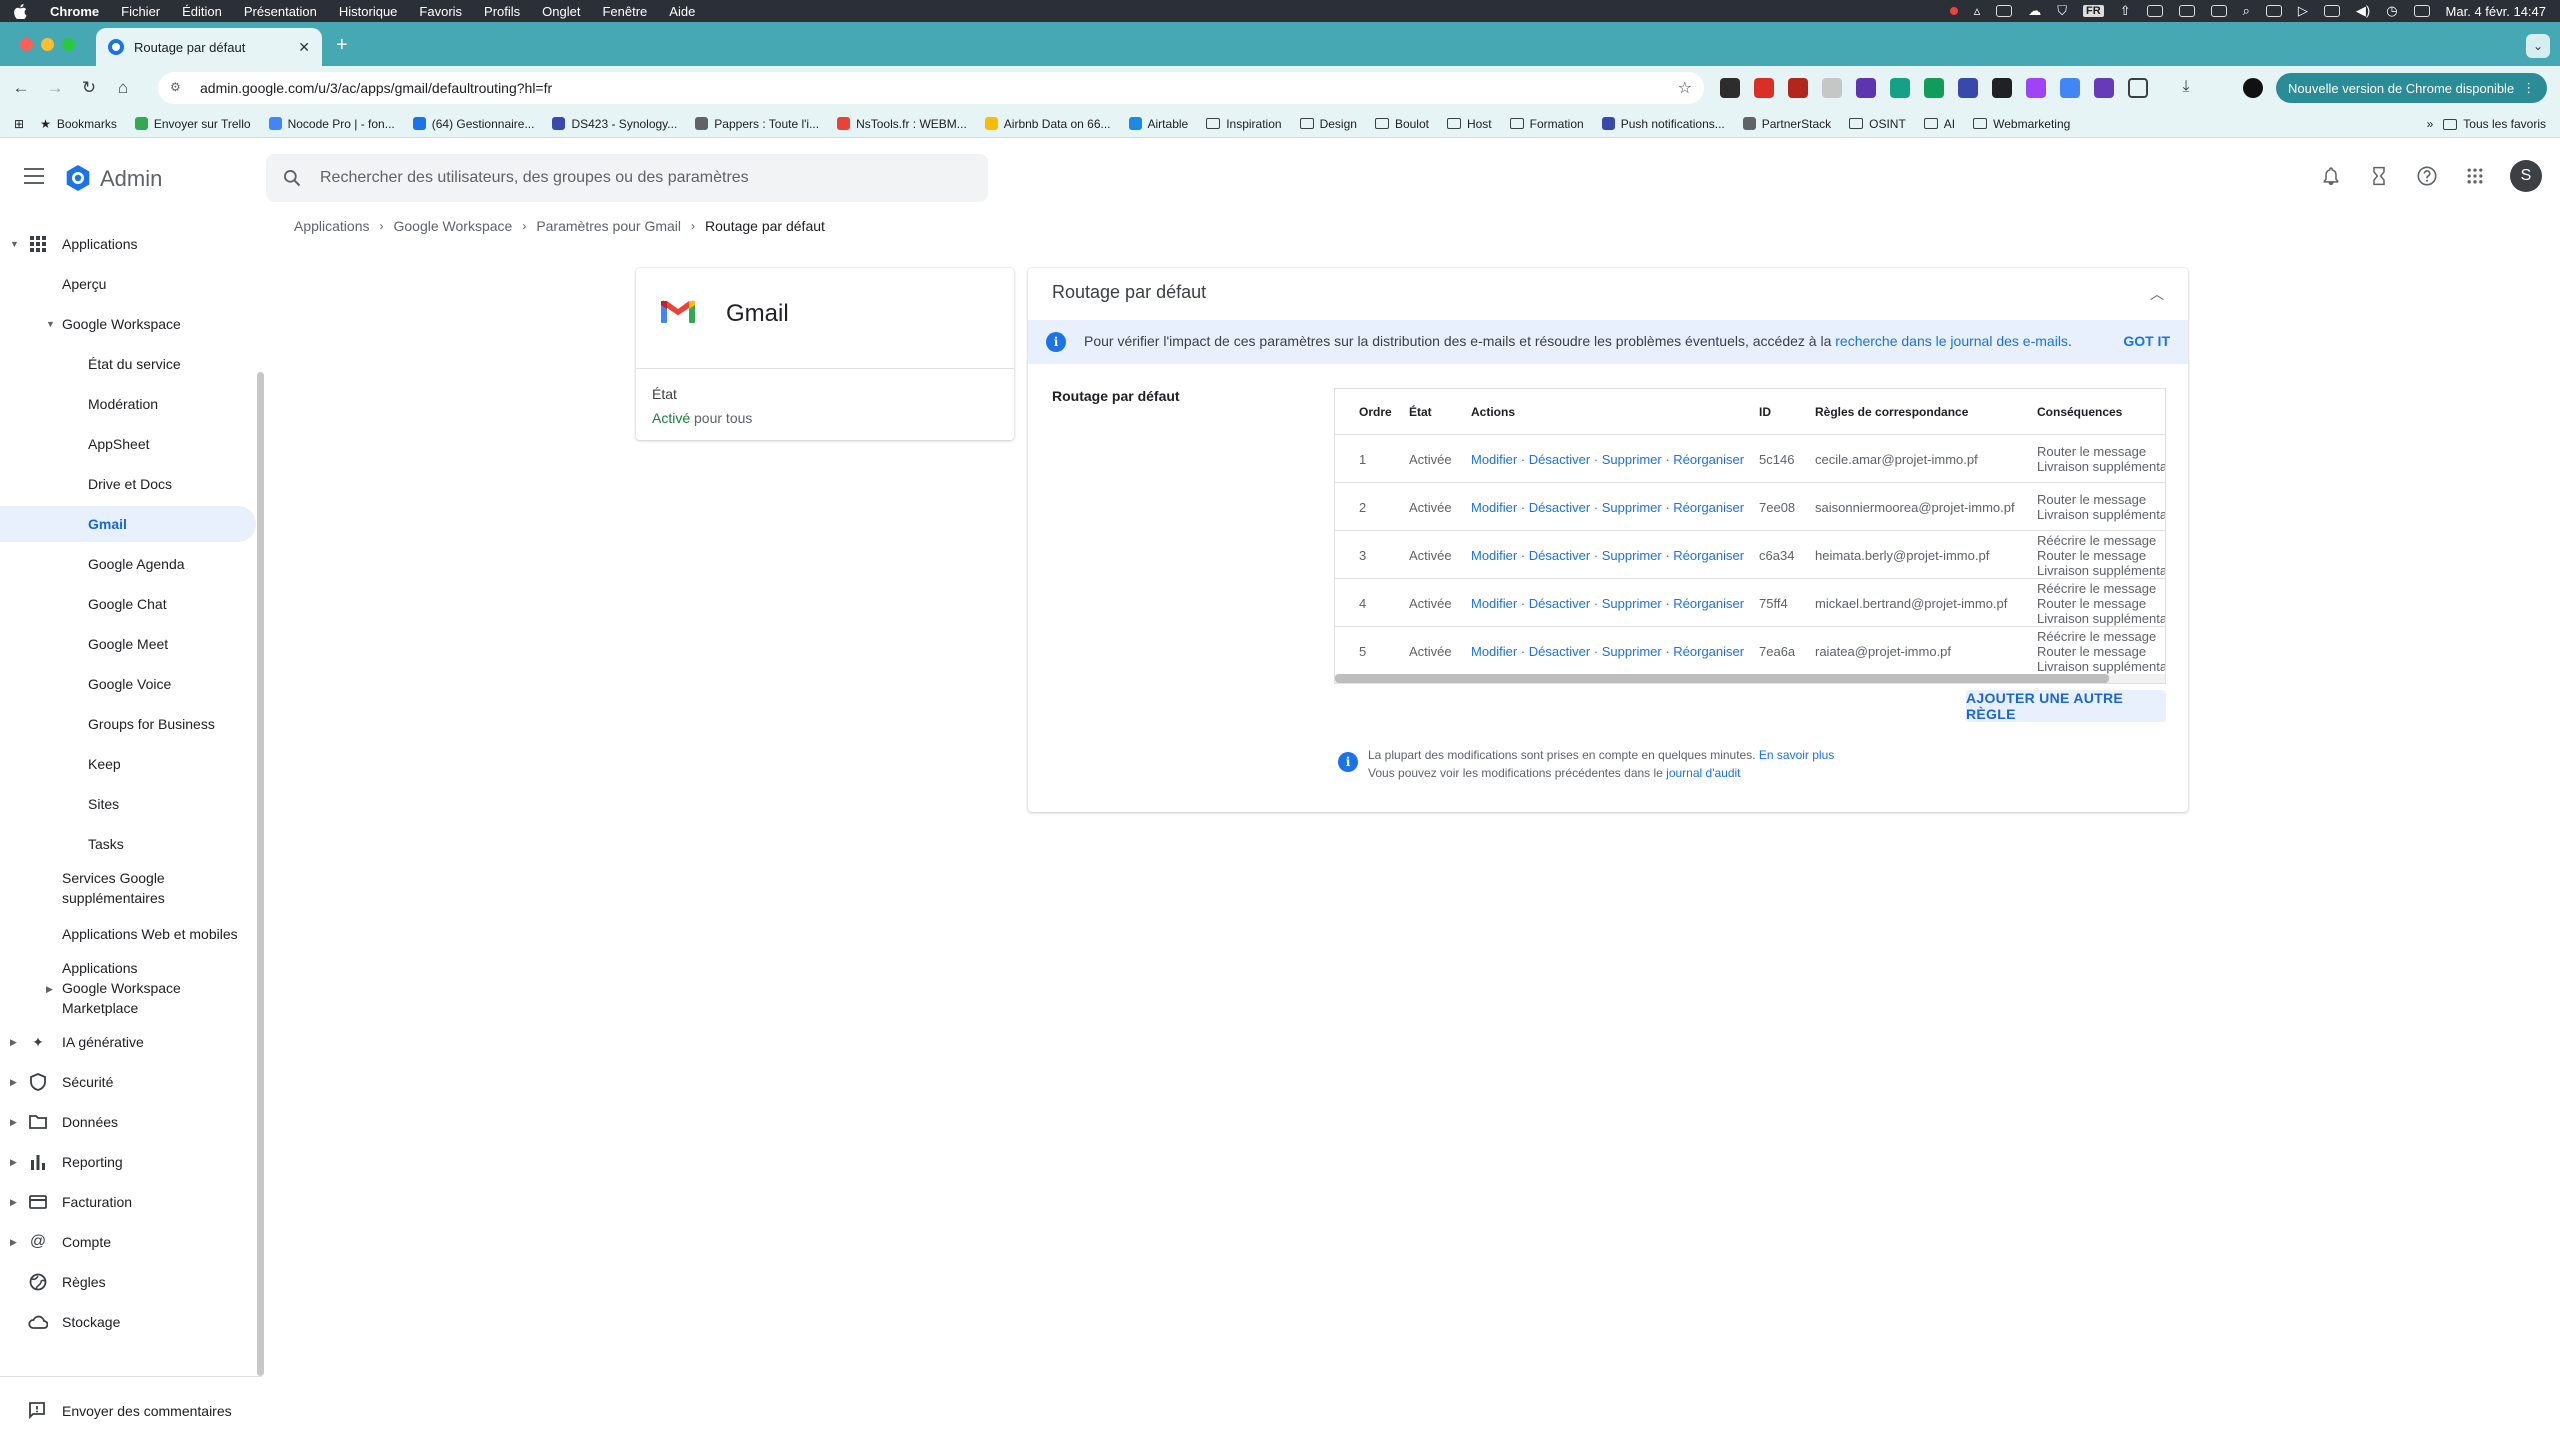 The height and width of the screenshot is (1440, 2560). Describe the element at coordinates (78, 178) in the screenshot. I see `admin-logo-icon` at that location.